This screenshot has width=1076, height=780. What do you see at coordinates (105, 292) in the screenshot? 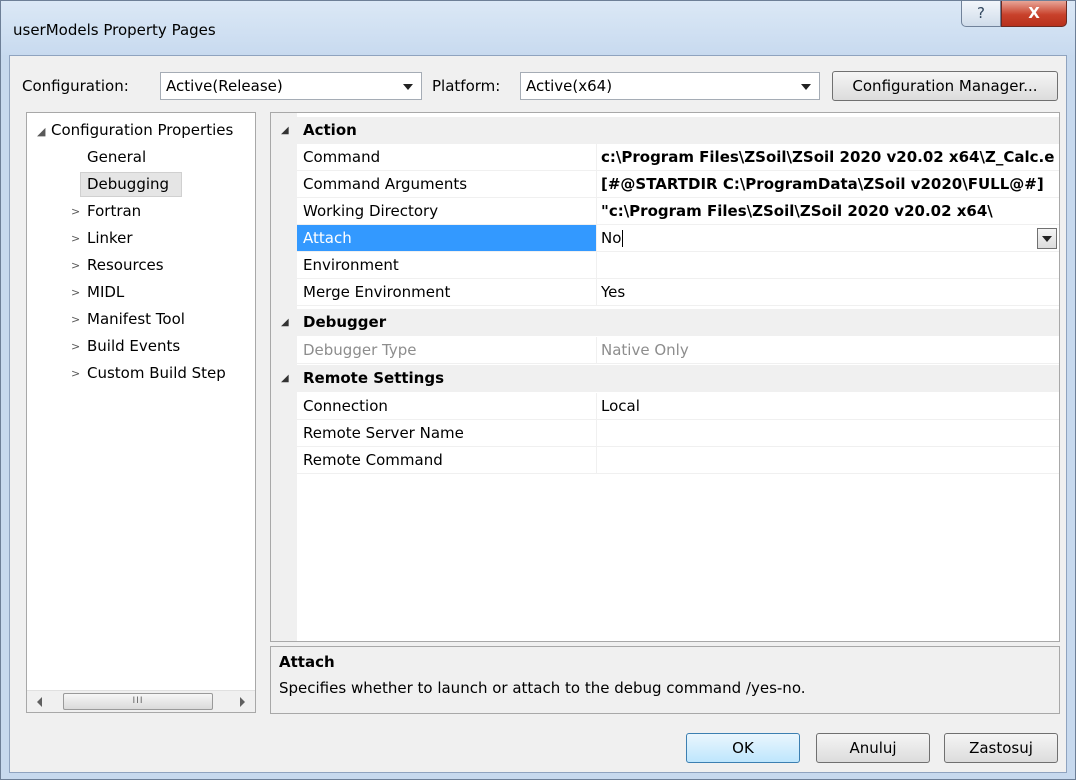
I see `tree-item-midl: MIDL` at bounding box center [105, 292].